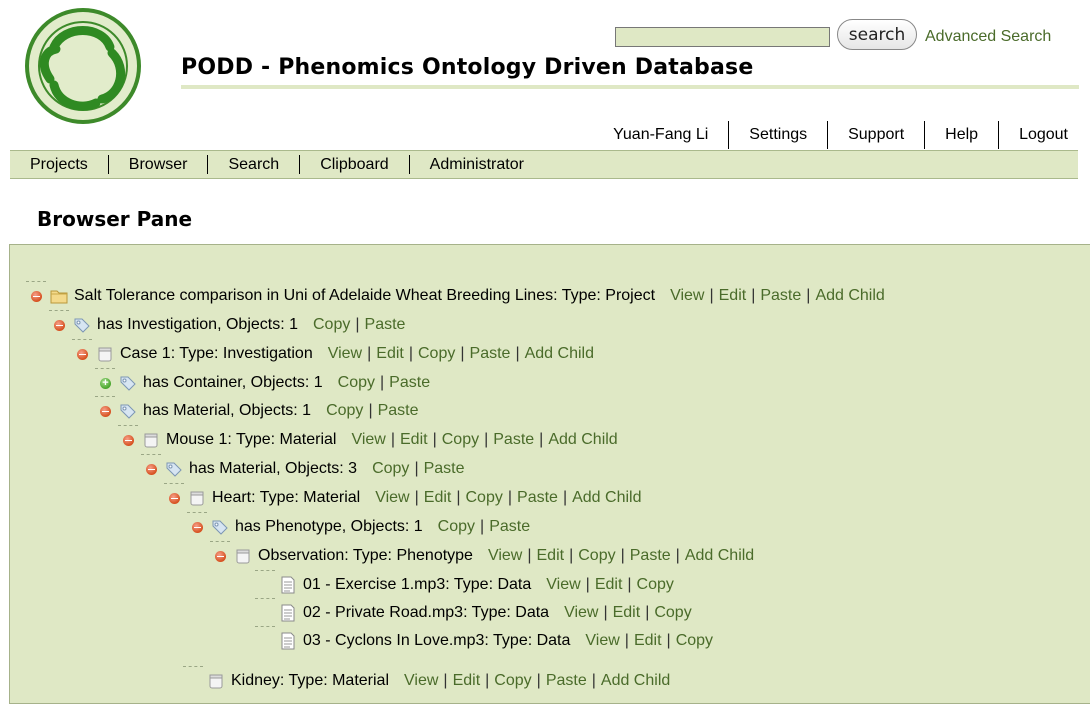 This screenshot has height=704, width=1090. Describe the element at coordinates (227, 411) in the screenshot. I see `tree-item-label: has Material, Objects: 1` at that location.